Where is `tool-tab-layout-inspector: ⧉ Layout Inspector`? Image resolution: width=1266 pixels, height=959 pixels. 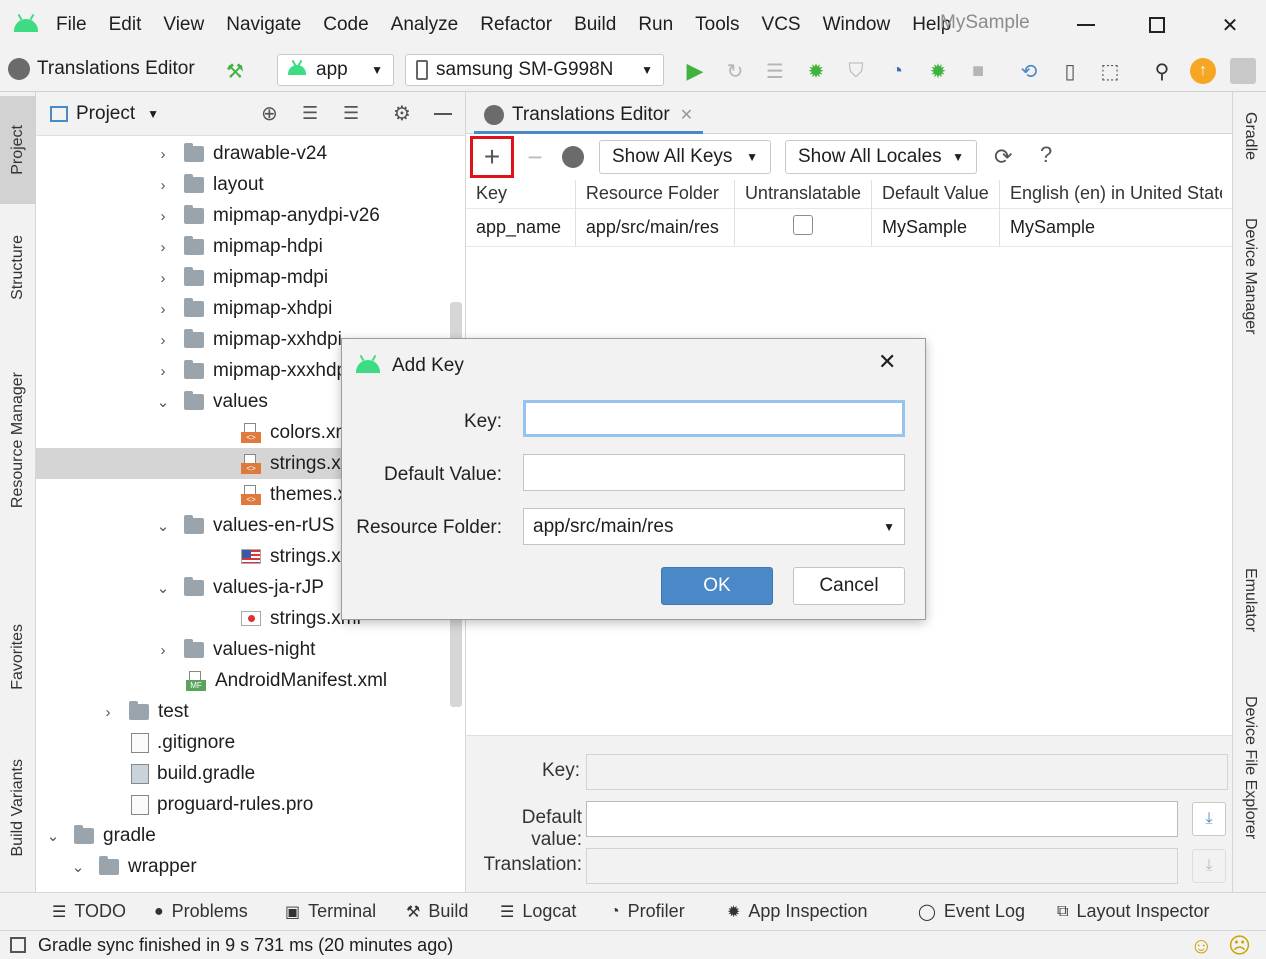
tool-tab-layout-inspector: ⧉ Layout Inspector is located at coordinates (1133, 911).